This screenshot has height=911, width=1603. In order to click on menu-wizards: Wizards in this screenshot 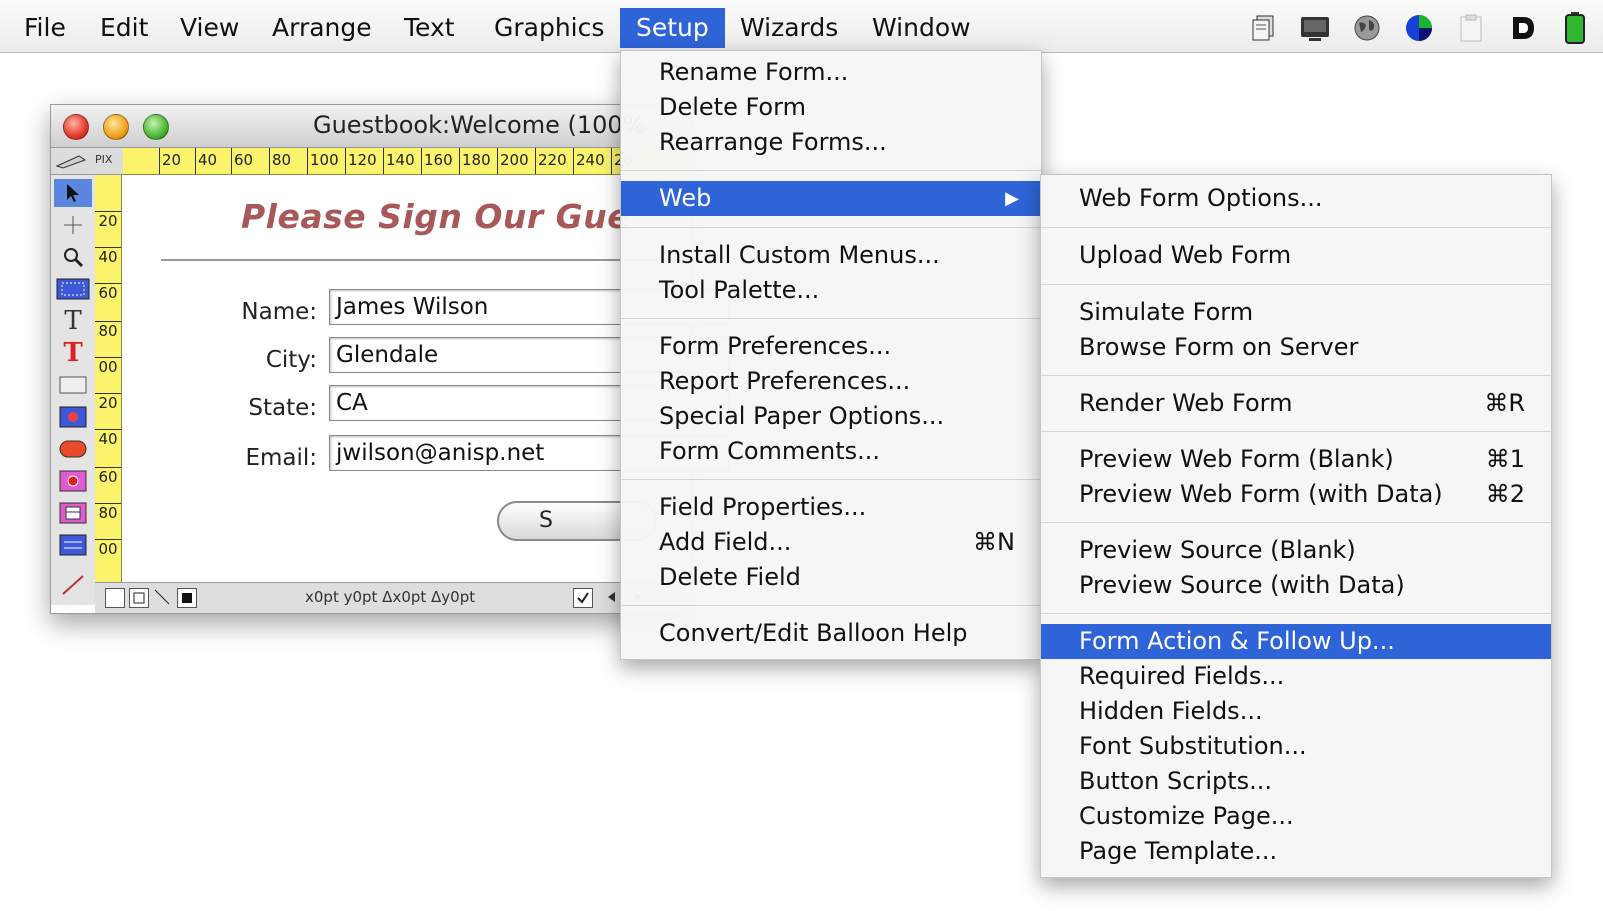, I will do `click(789, 28)`.